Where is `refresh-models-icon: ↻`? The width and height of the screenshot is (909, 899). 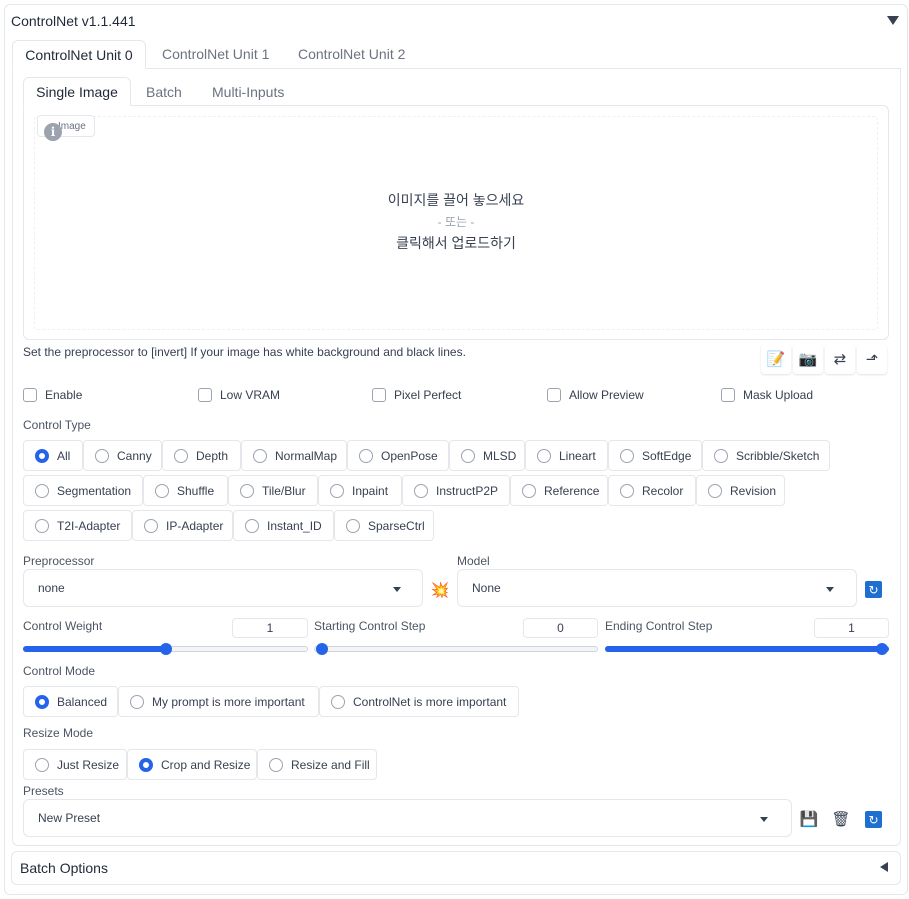
refresh-models-icon: ↻ is located at coordinates (873, 589).